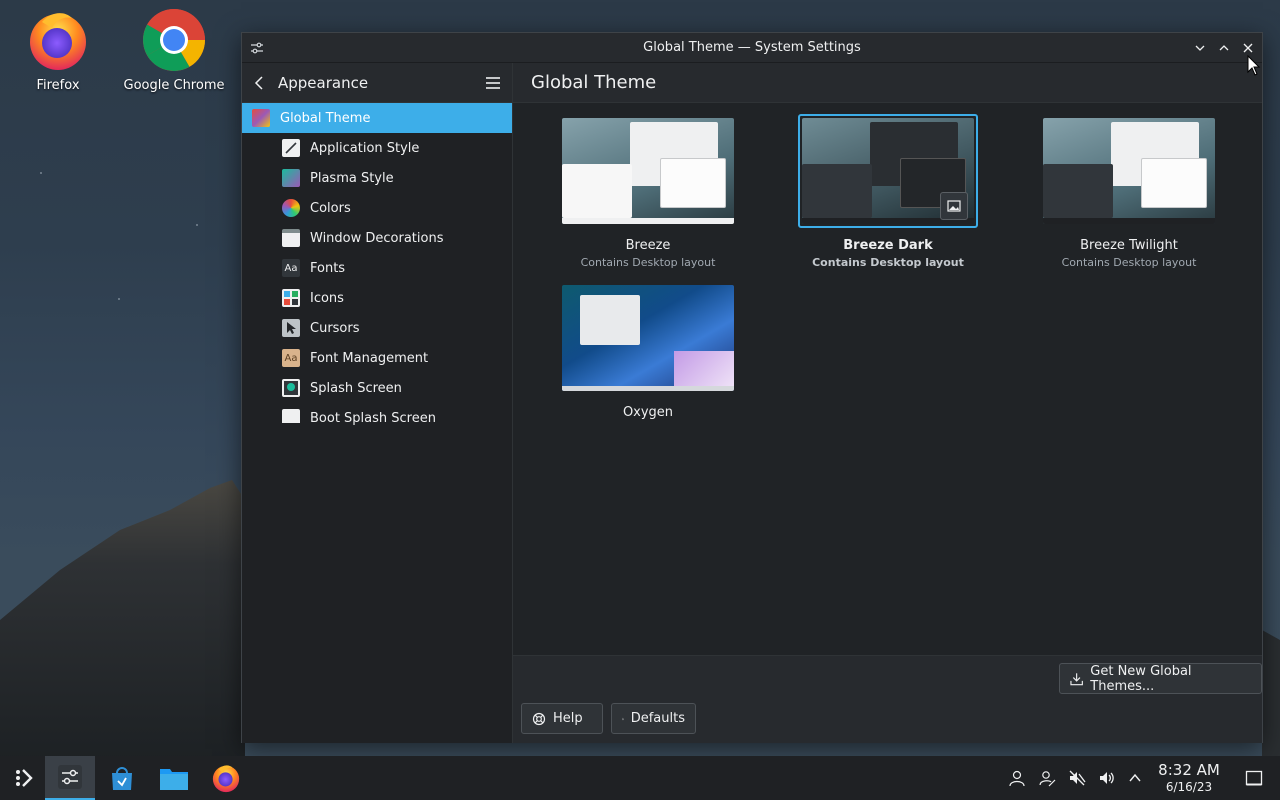 The width and height of the screenshot is (1280, 800). I want to click on global-theme-icon, so click(261, 118).